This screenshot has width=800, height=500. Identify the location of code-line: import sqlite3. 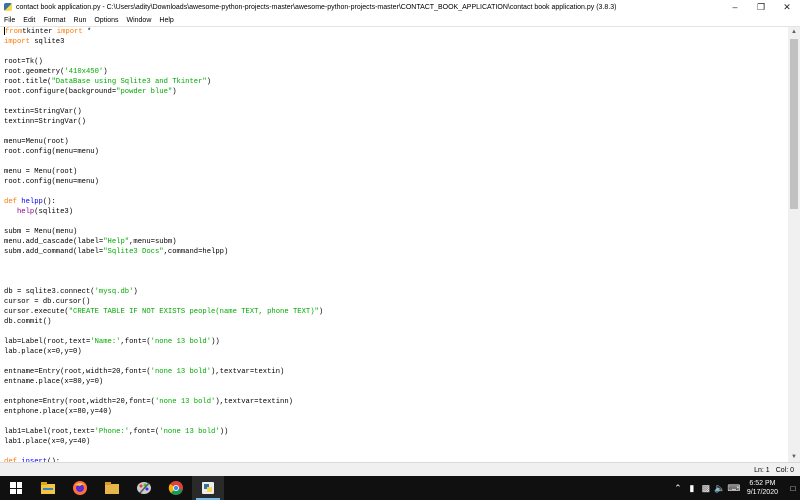
(396, 42).